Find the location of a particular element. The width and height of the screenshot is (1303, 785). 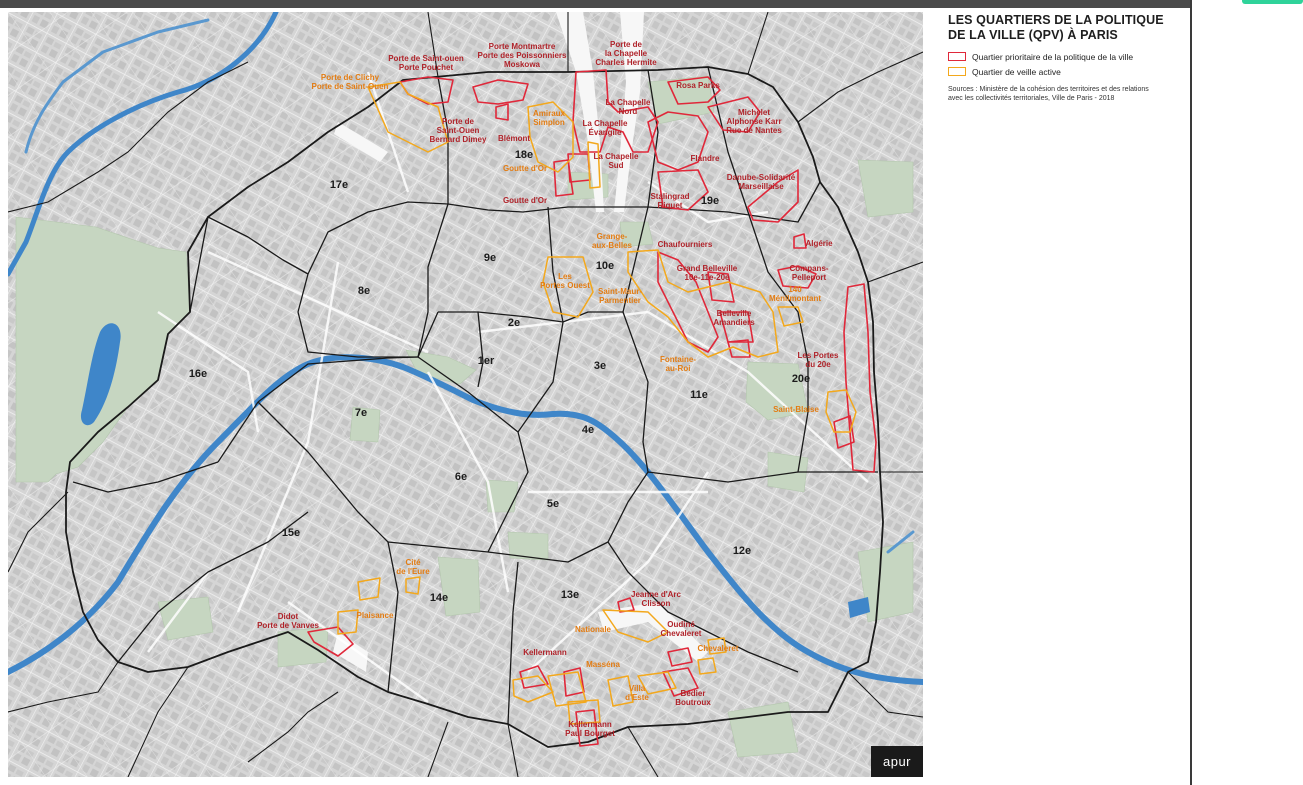

watch-swatch-icon is located at coordinates (957, 71).